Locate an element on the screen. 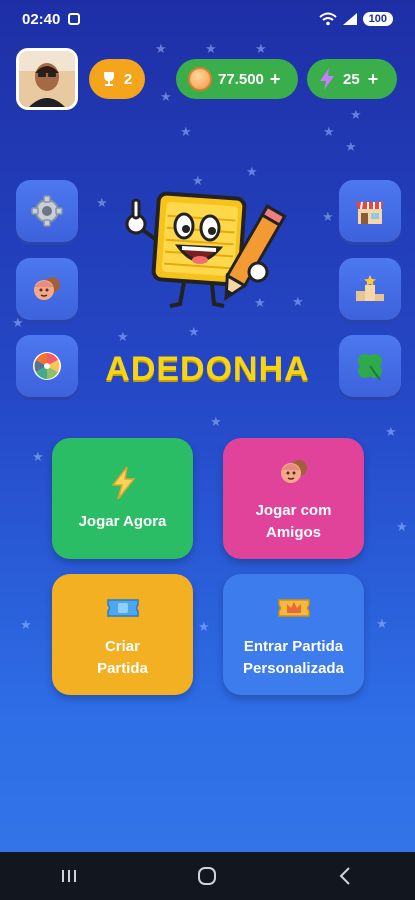 The width and height of the screenshot is (415, 900). screen-record-icon is located at coordinates (74, 19).